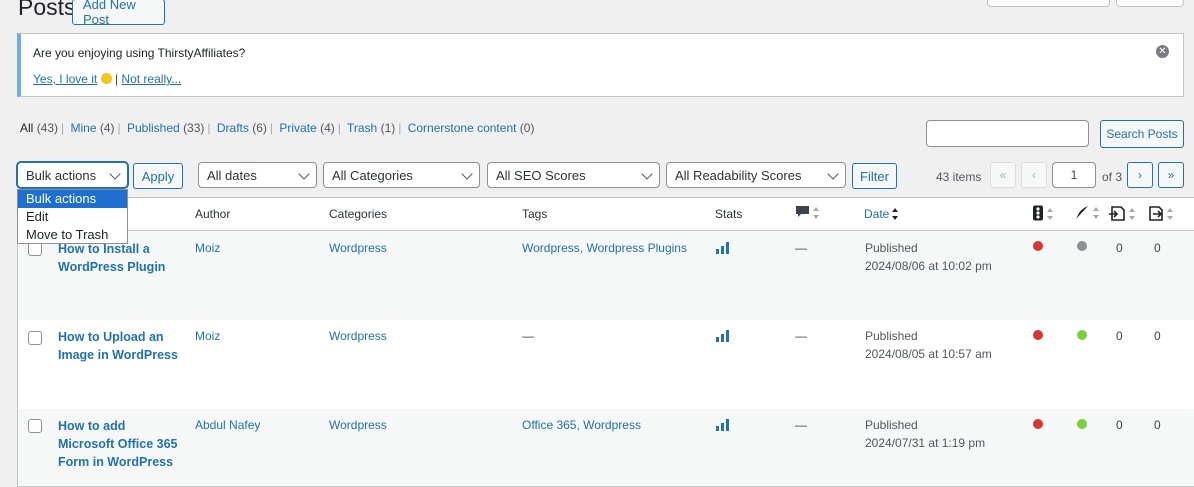 The width and height of the screenshot is (1194, 487). I want to click on column-seo-score, so click(1042, 213).